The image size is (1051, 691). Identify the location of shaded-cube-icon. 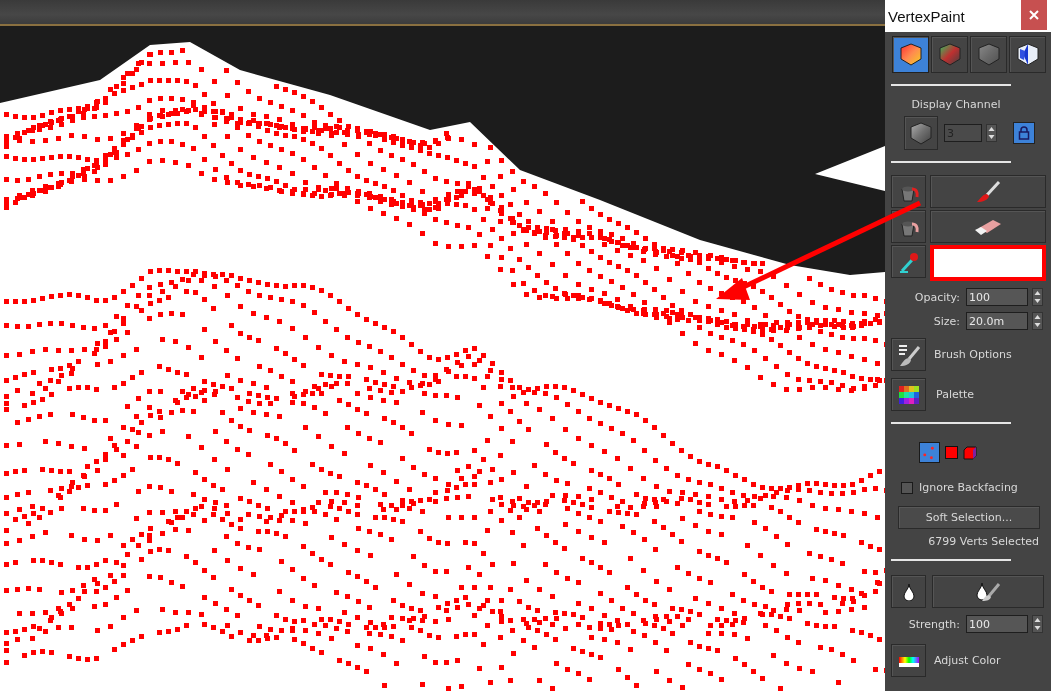
(910, 54).